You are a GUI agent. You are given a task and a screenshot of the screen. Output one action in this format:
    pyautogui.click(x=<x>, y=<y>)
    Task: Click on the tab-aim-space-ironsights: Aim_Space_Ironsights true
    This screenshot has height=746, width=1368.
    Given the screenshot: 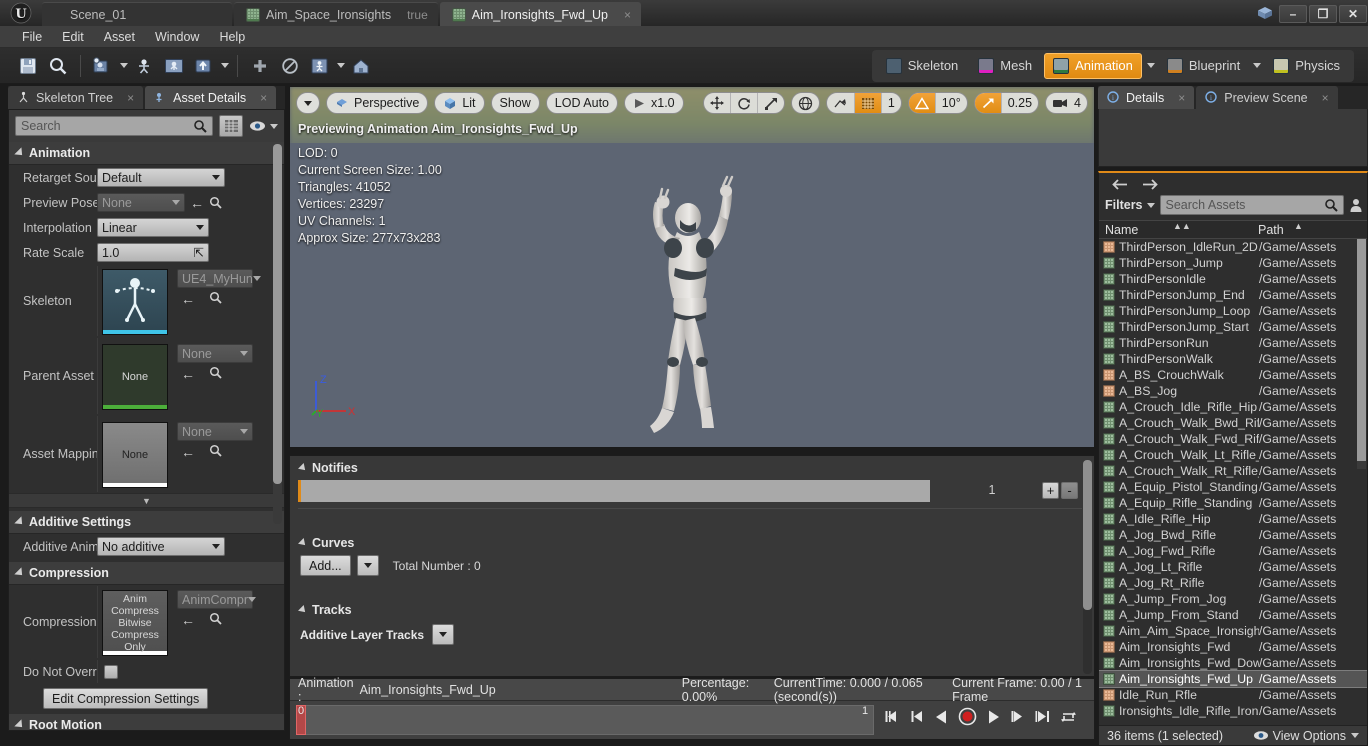 What is the action you would take?
    pyautogui.click(x=336, y=14)
    